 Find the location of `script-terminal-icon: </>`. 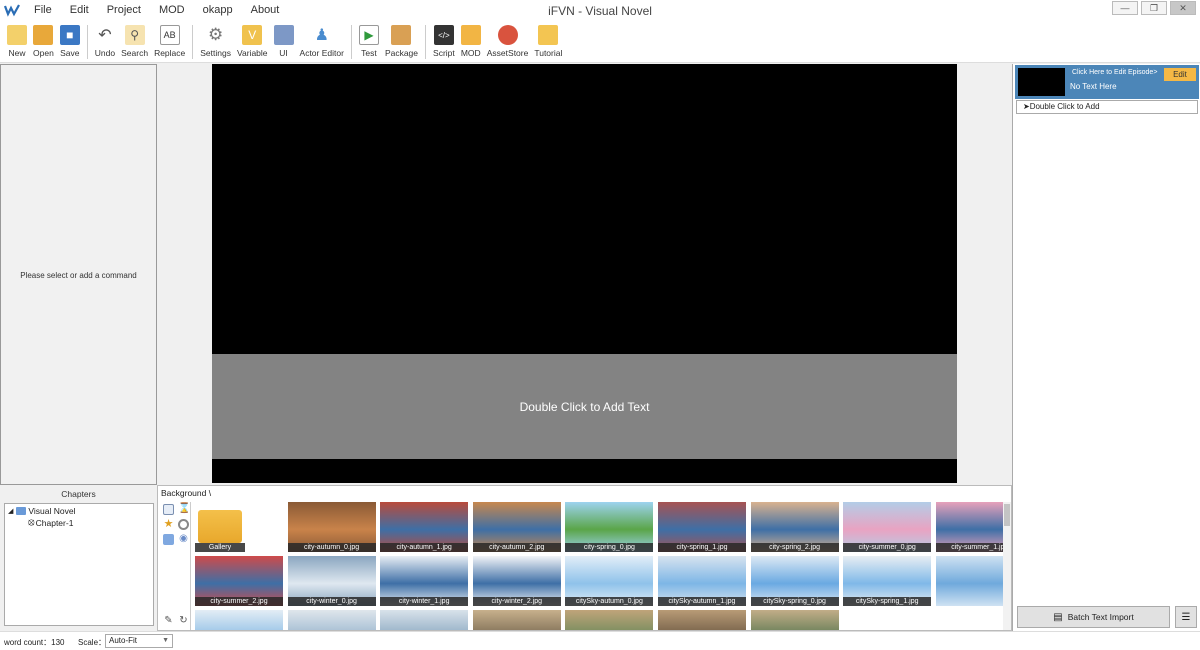

script-terminal-icon: </> is located at coordinates (443, 35).